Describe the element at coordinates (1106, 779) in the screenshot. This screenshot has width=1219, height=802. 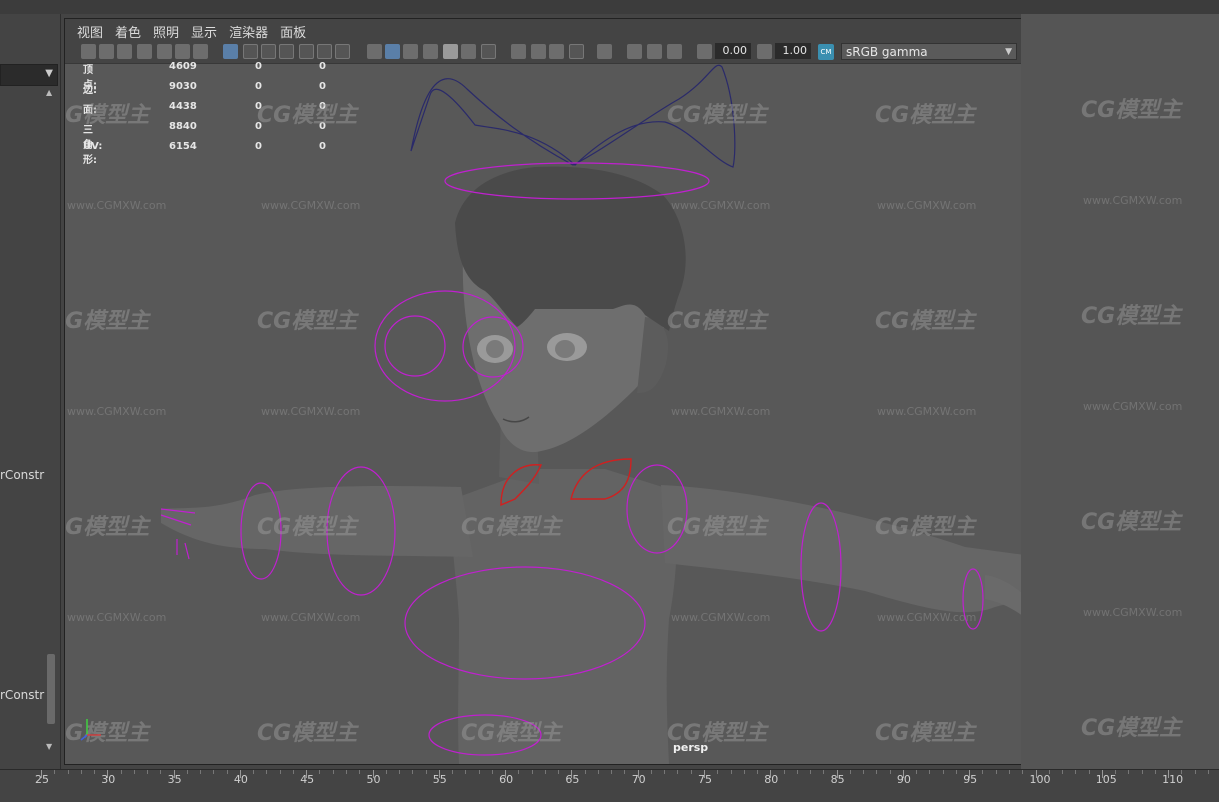
I see `timeline-frame-label: 105` at that location.